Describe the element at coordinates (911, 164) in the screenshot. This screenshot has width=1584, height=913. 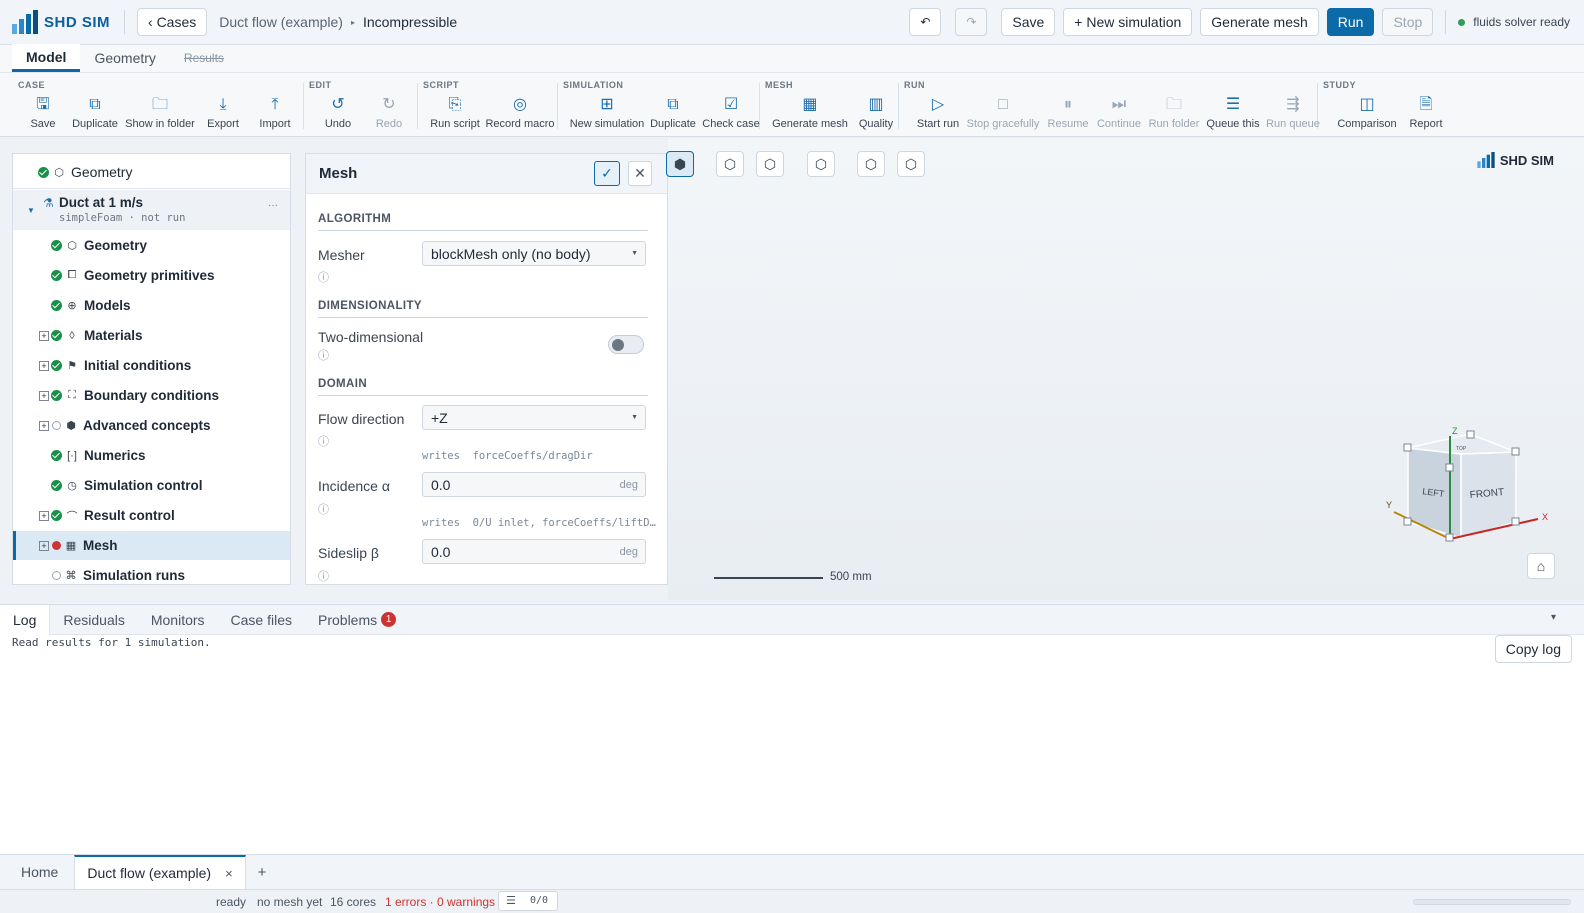
I see `view-top-icon: ⬡` at that location.